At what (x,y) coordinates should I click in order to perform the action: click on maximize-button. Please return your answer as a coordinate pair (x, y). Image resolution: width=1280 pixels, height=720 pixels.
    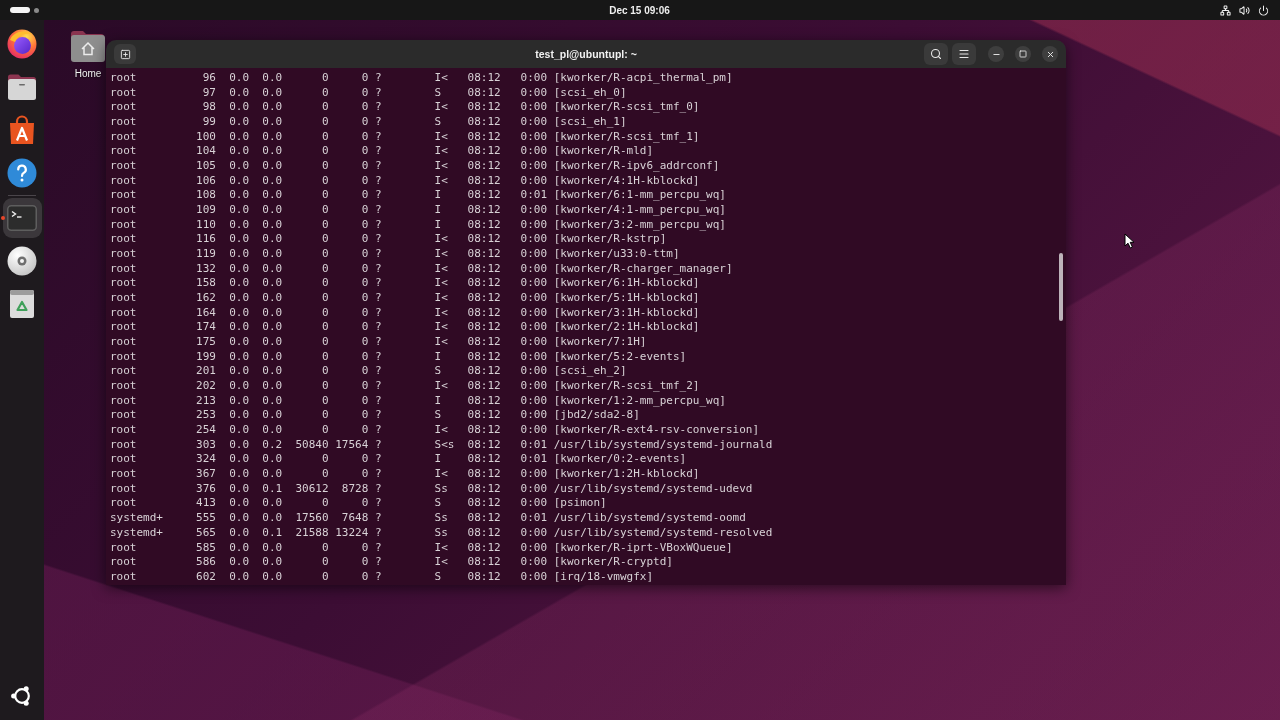
    Looking at the image, I should click on (1023, 54).